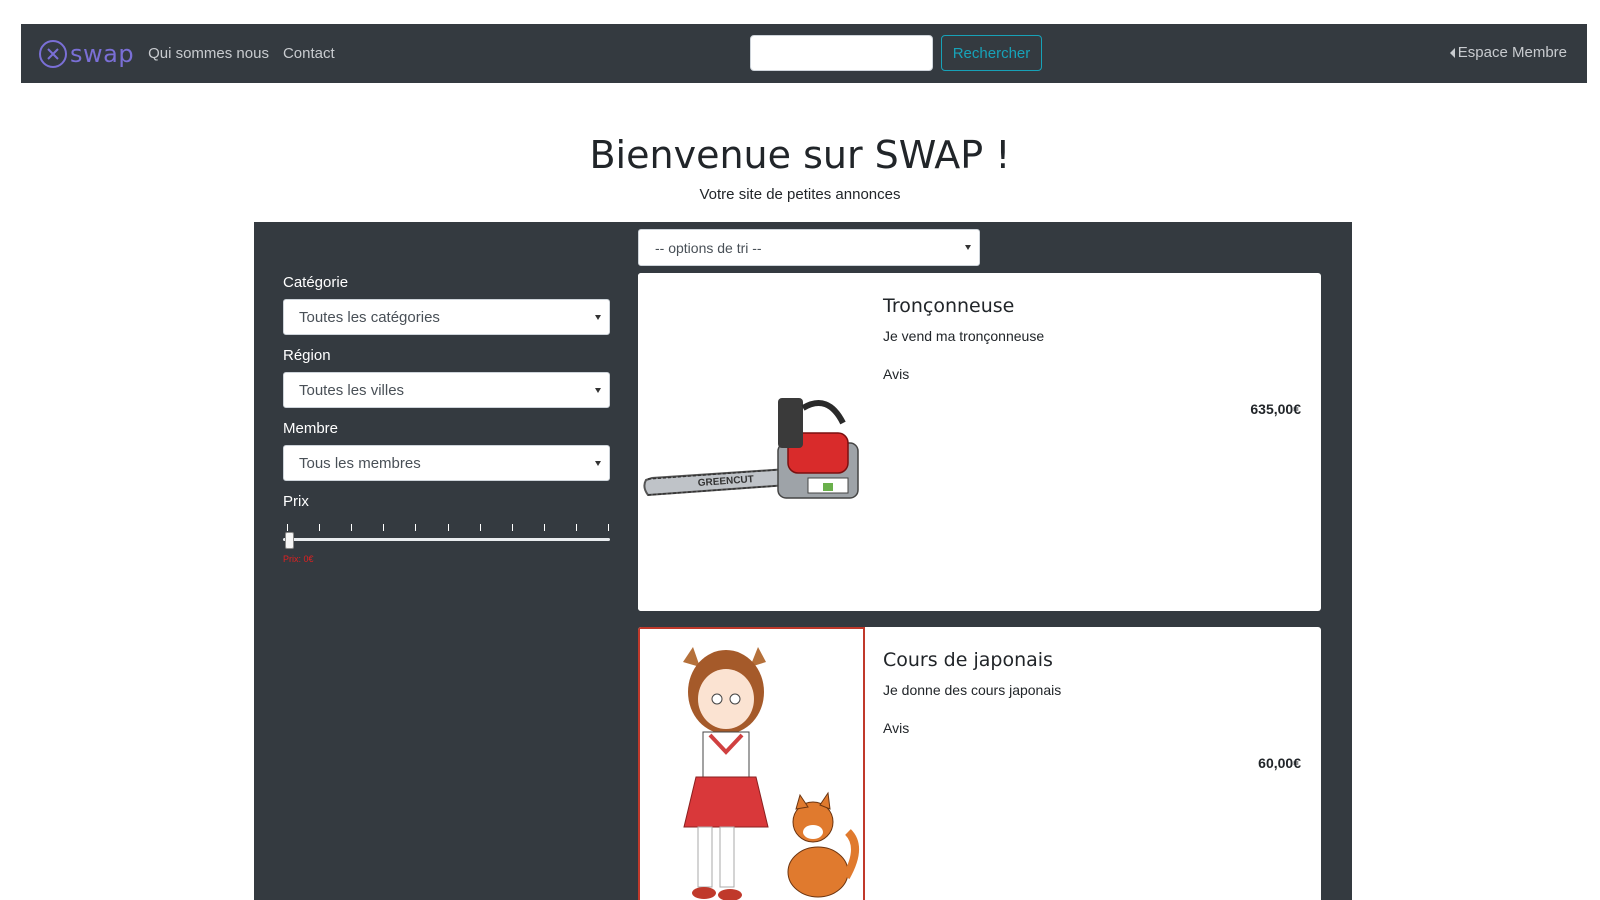  What do you see at coordinates (751, 442) in the screenshot?
I see `chainsaw-image: GREENCUT` at bounding box center [751, 442].